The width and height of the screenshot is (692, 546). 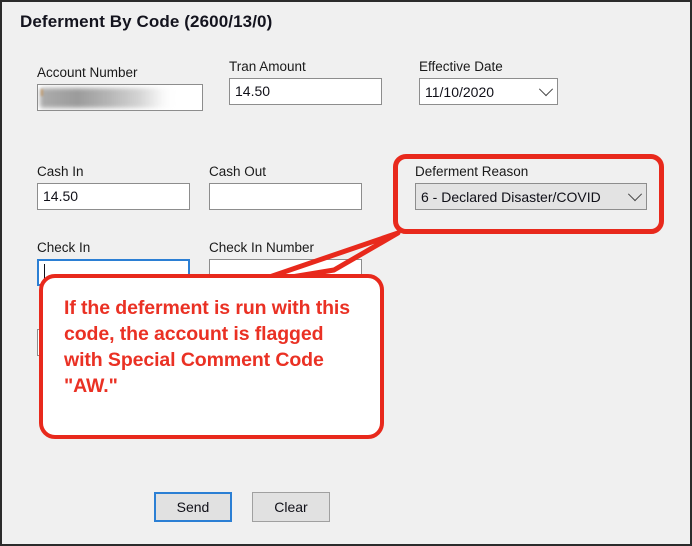 I want to click on account-number-input, so click(x=120, y=97).